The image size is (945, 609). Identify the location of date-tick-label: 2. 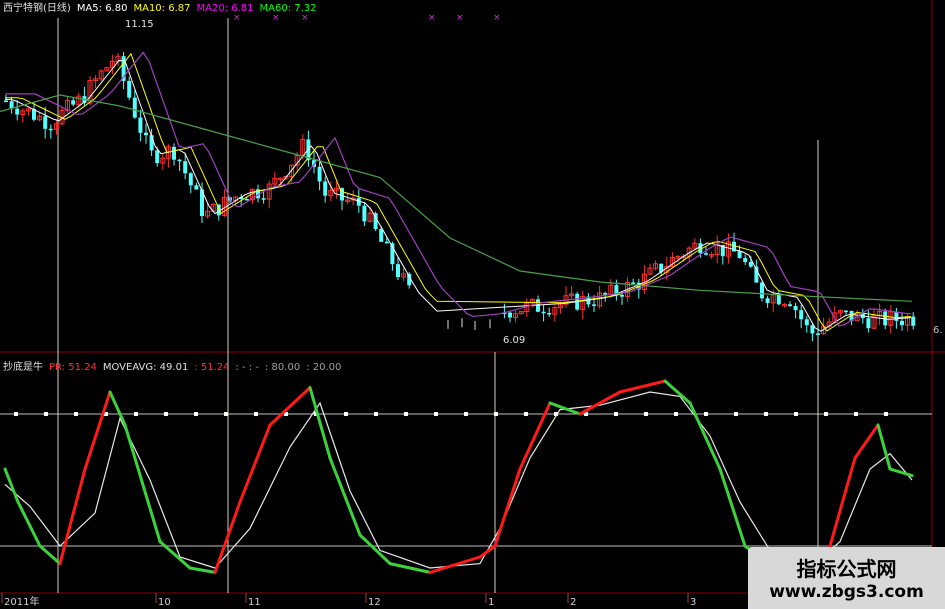
(573, 602).